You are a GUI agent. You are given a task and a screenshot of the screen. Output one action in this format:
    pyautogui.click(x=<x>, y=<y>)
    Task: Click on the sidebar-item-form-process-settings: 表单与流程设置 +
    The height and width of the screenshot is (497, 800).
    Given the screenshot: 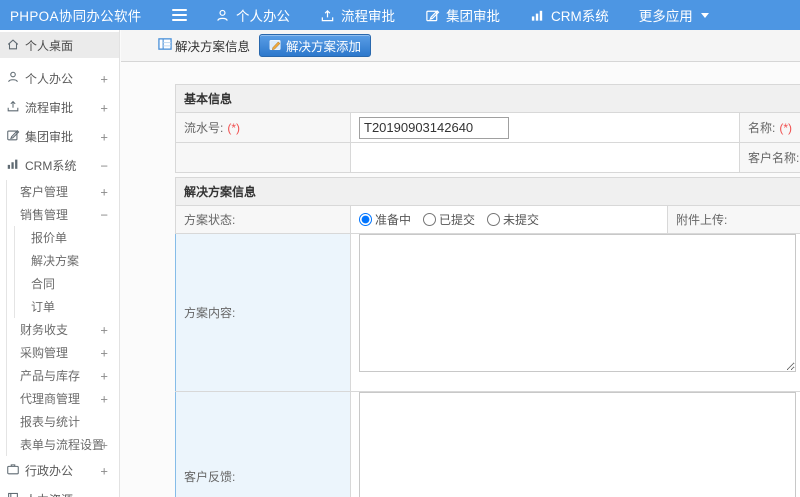 What is the action you would take?
    pyautogui.click(x=63, y=444)
    